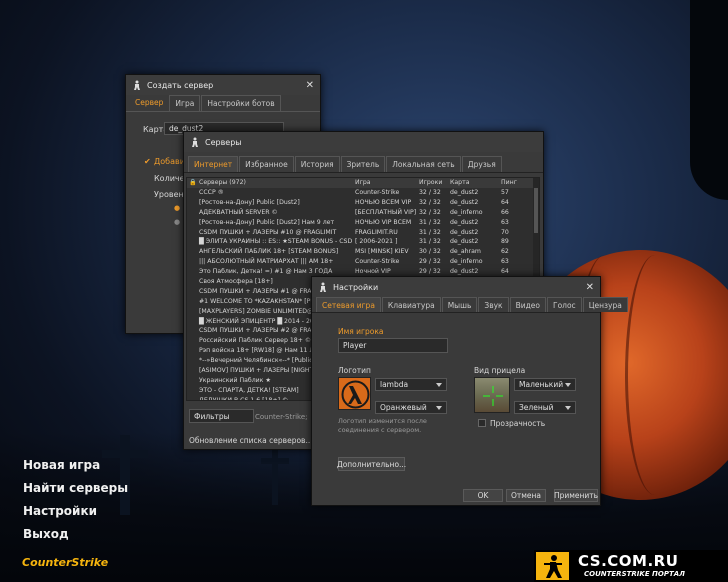 The width and height of the screenshot is (728, 582). What do you see at coordinates (481, 164) in the screenshot?
I see `tab-friends: Друзья` at bounding box center [481, 164].